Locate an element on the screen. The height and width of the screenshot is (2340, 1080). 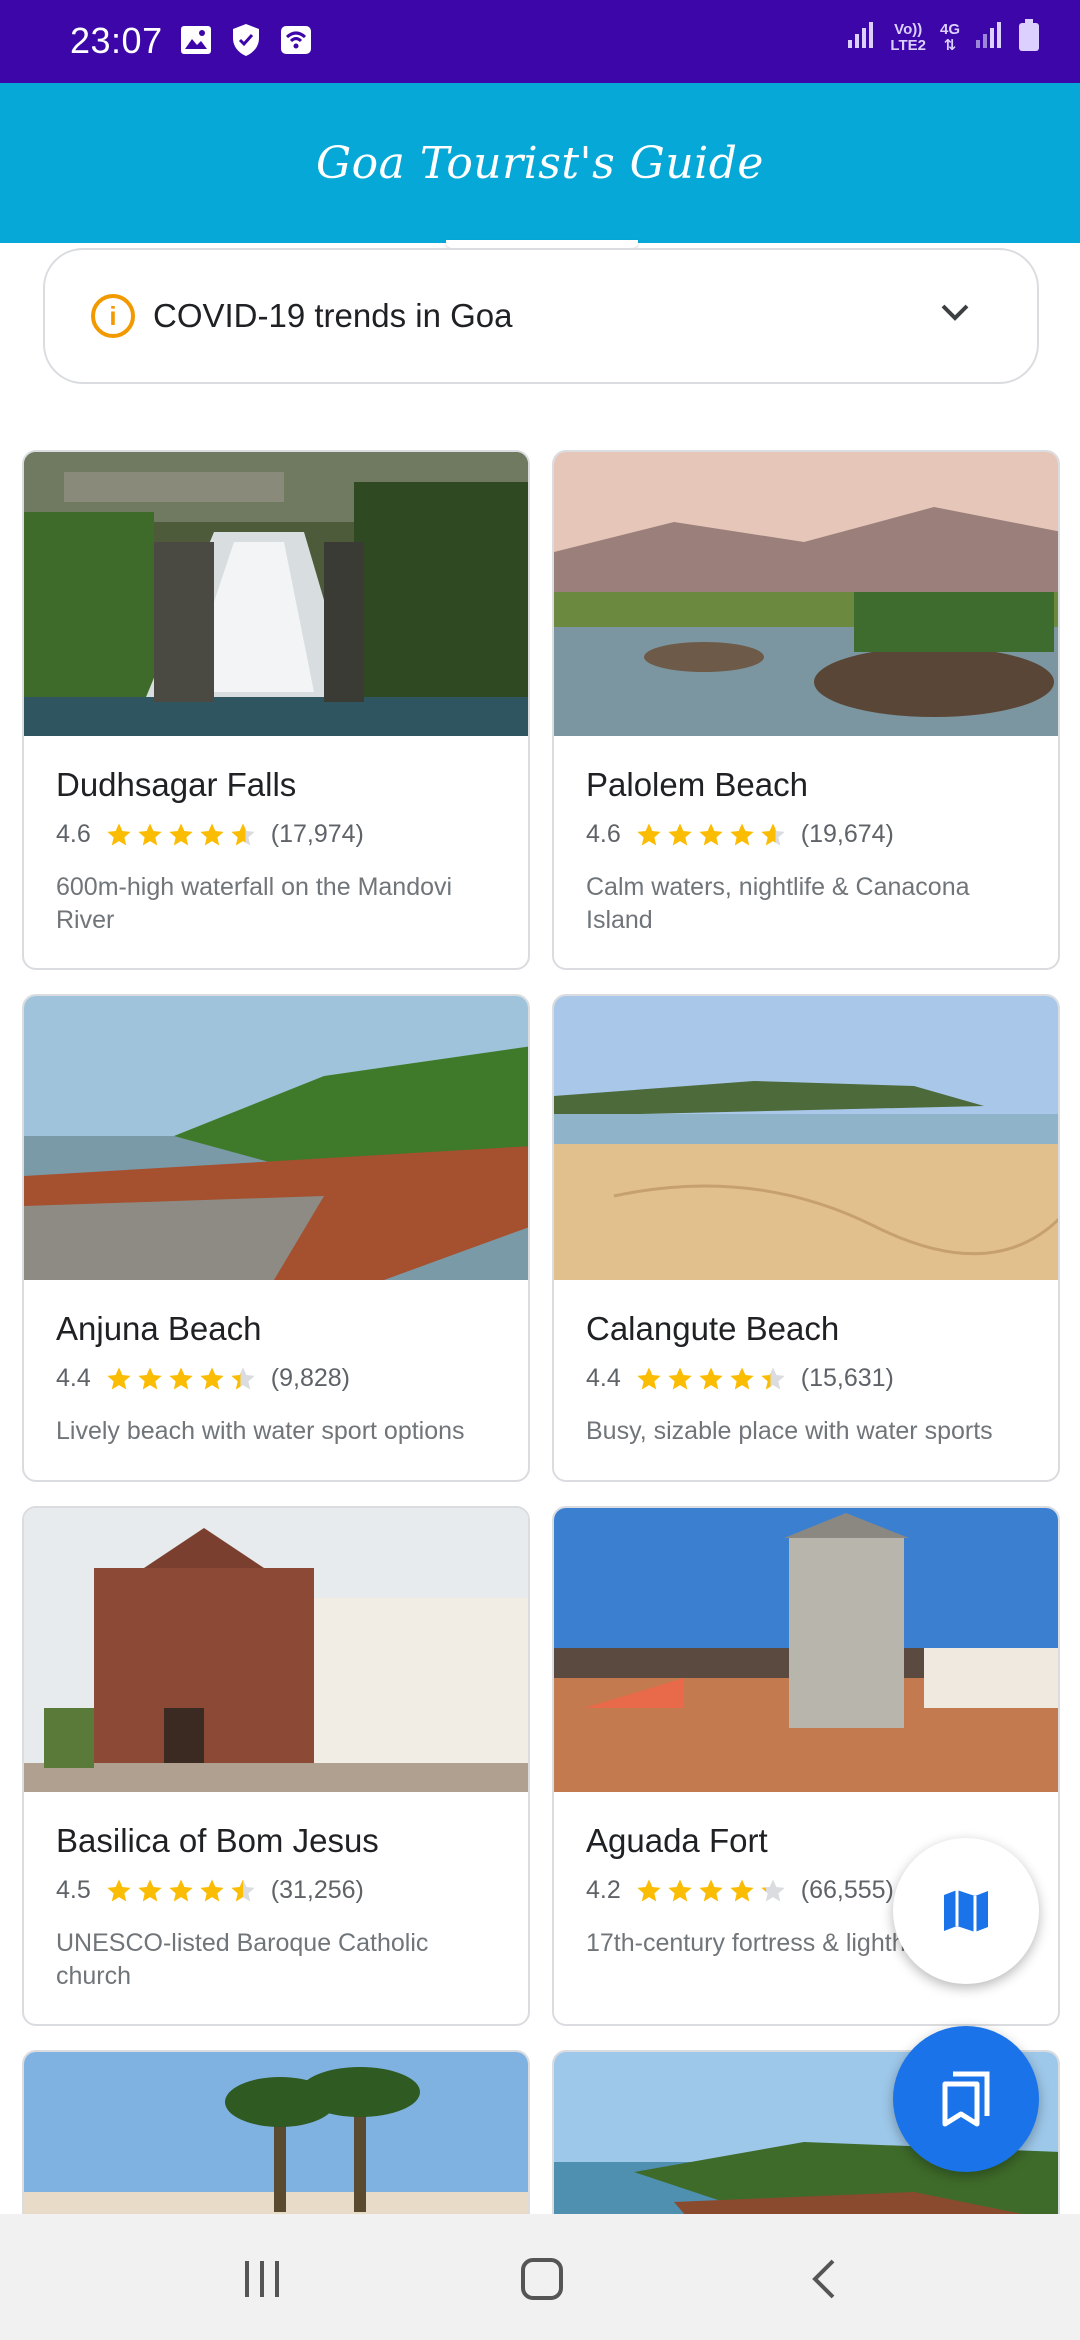
bookmarks-icon is located at coordinates (966, 2099).